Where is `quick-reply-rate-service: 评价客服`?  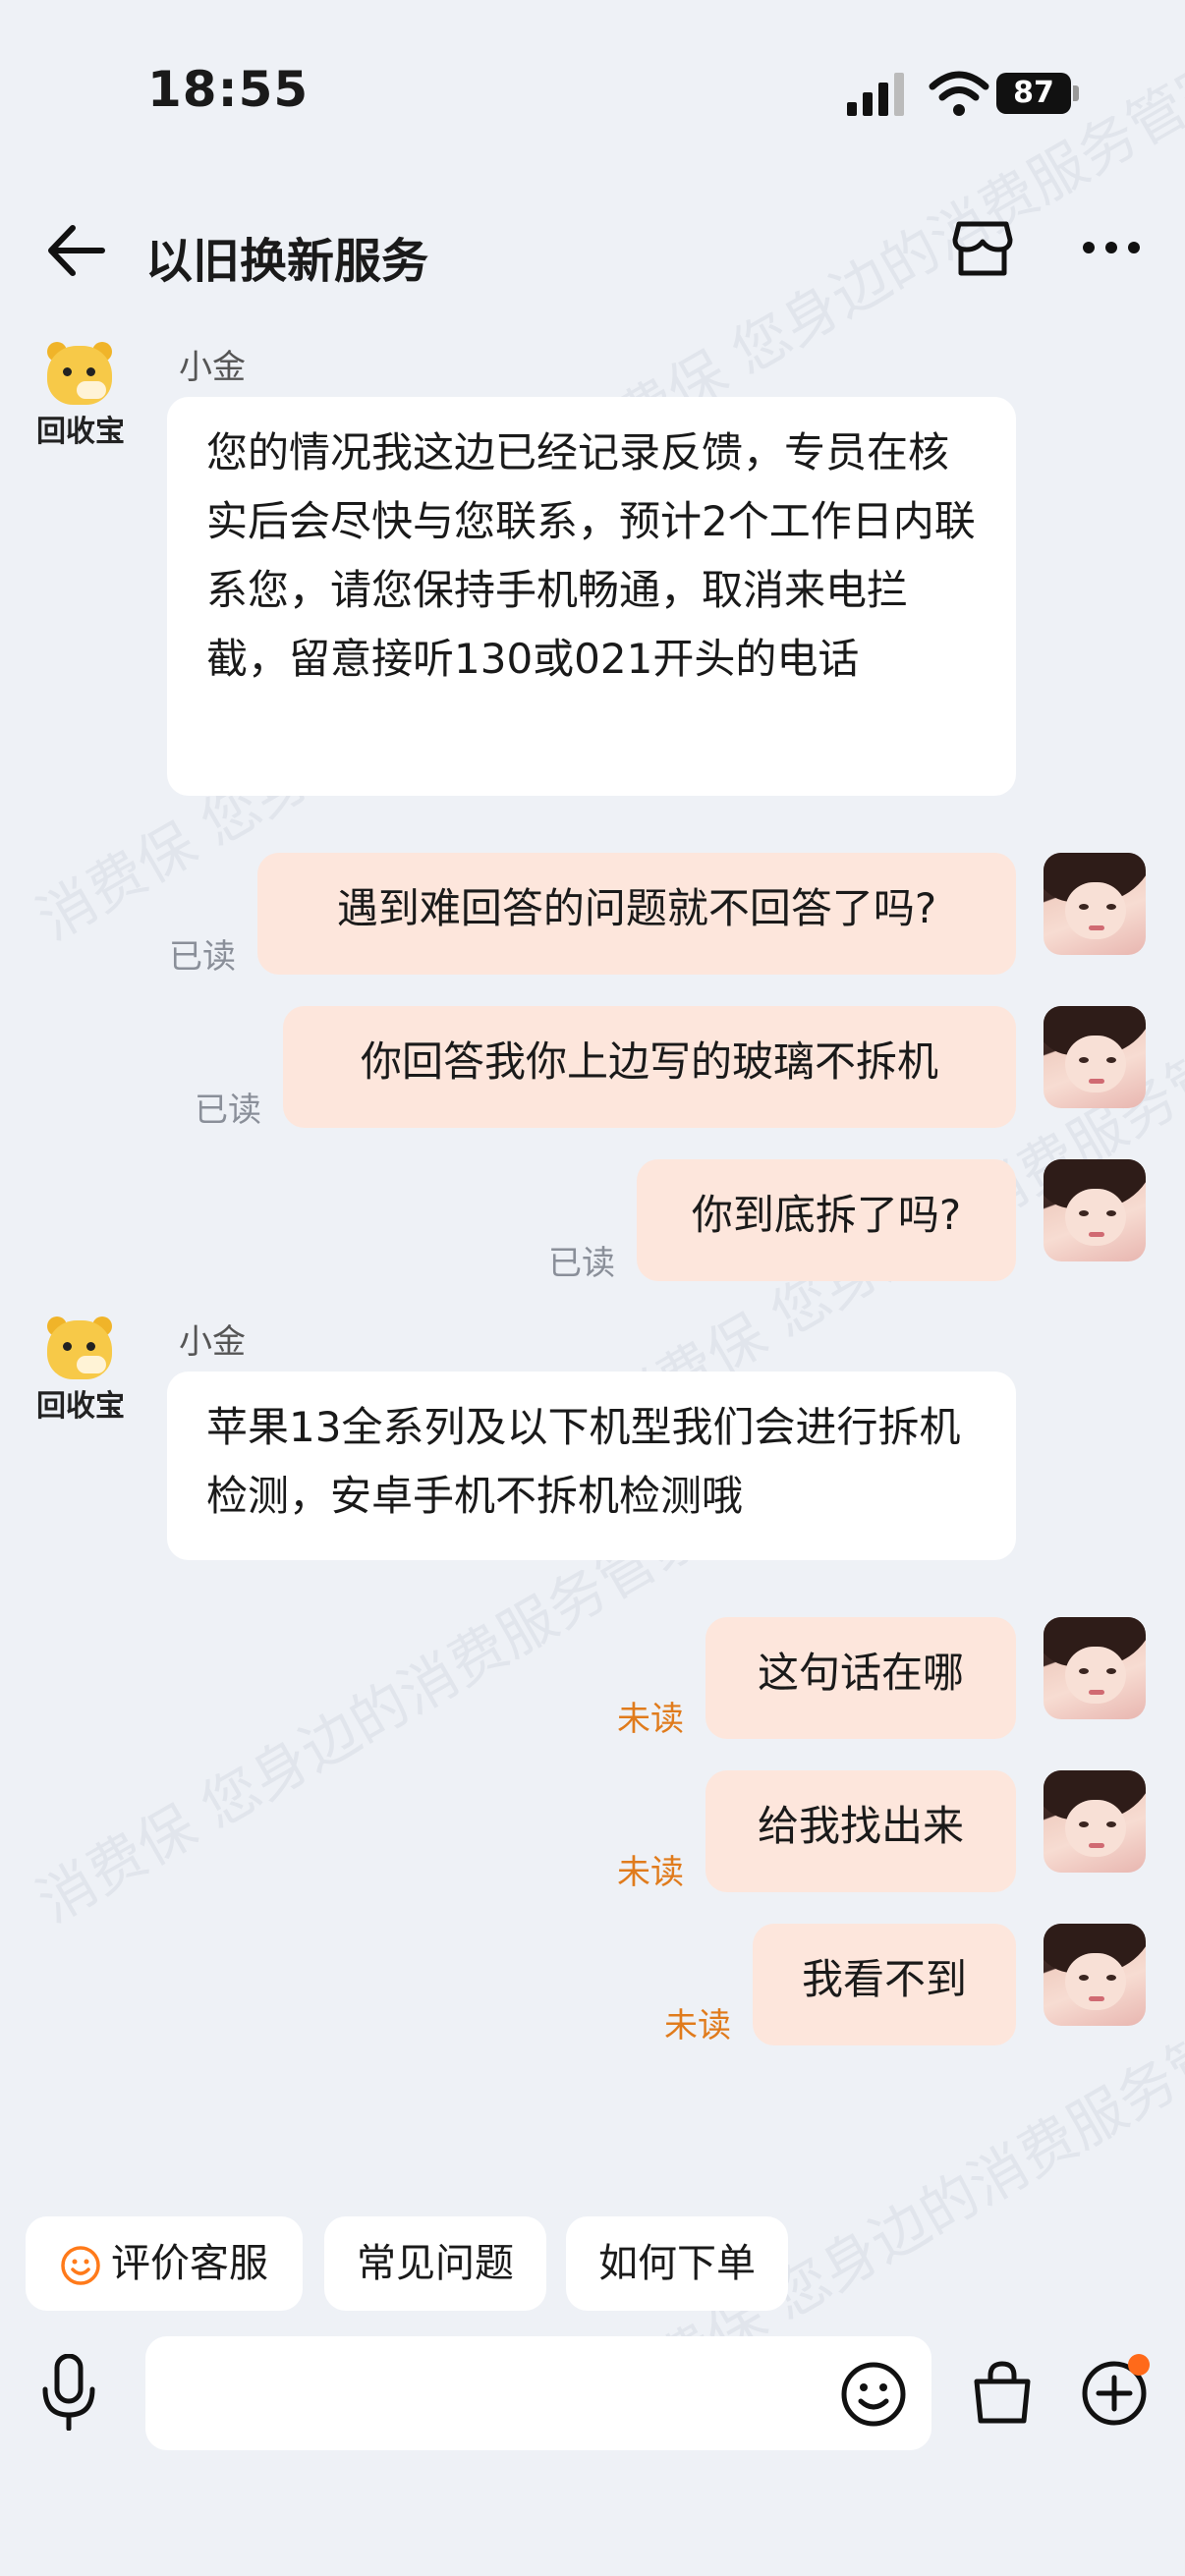
quick-reply-rate-service: 评价客服 is located at coordinates (165, 2263).